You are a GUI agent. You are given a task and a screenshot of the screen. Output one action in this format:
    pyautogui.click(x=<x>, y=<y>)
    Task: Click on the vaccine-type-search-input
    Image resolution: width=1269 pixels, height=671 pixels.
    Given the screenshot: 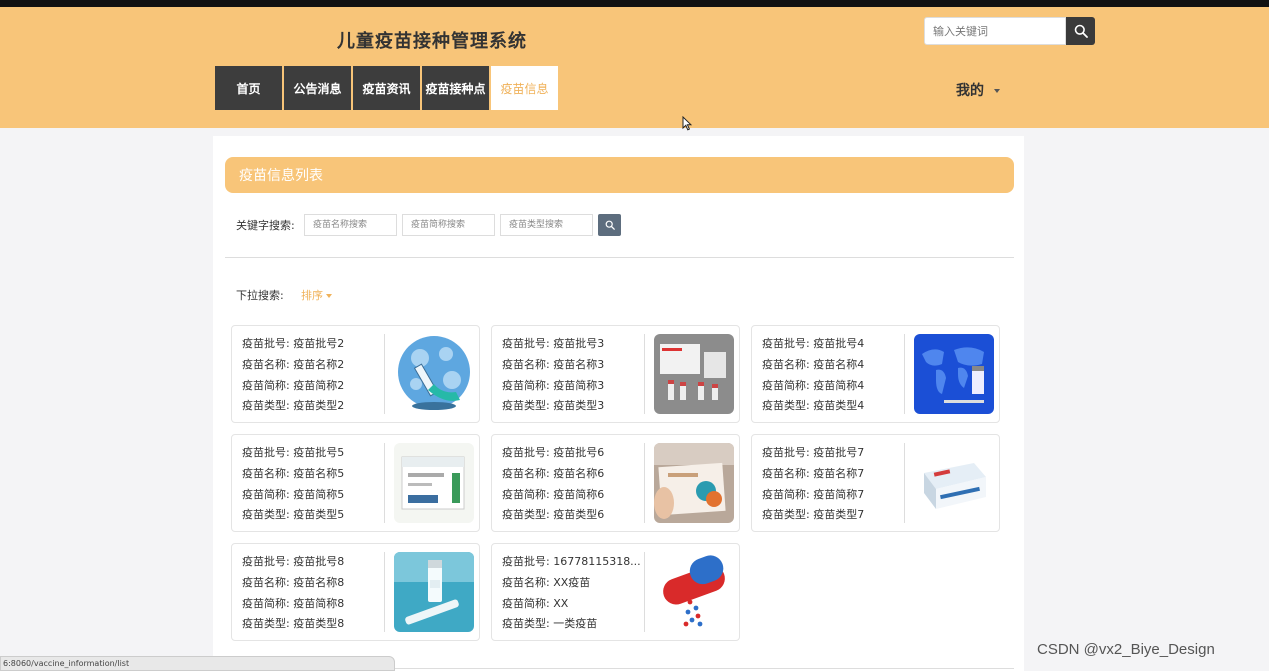 What is the action you would take?
    pyautogui.click(x=546, y=225)
    